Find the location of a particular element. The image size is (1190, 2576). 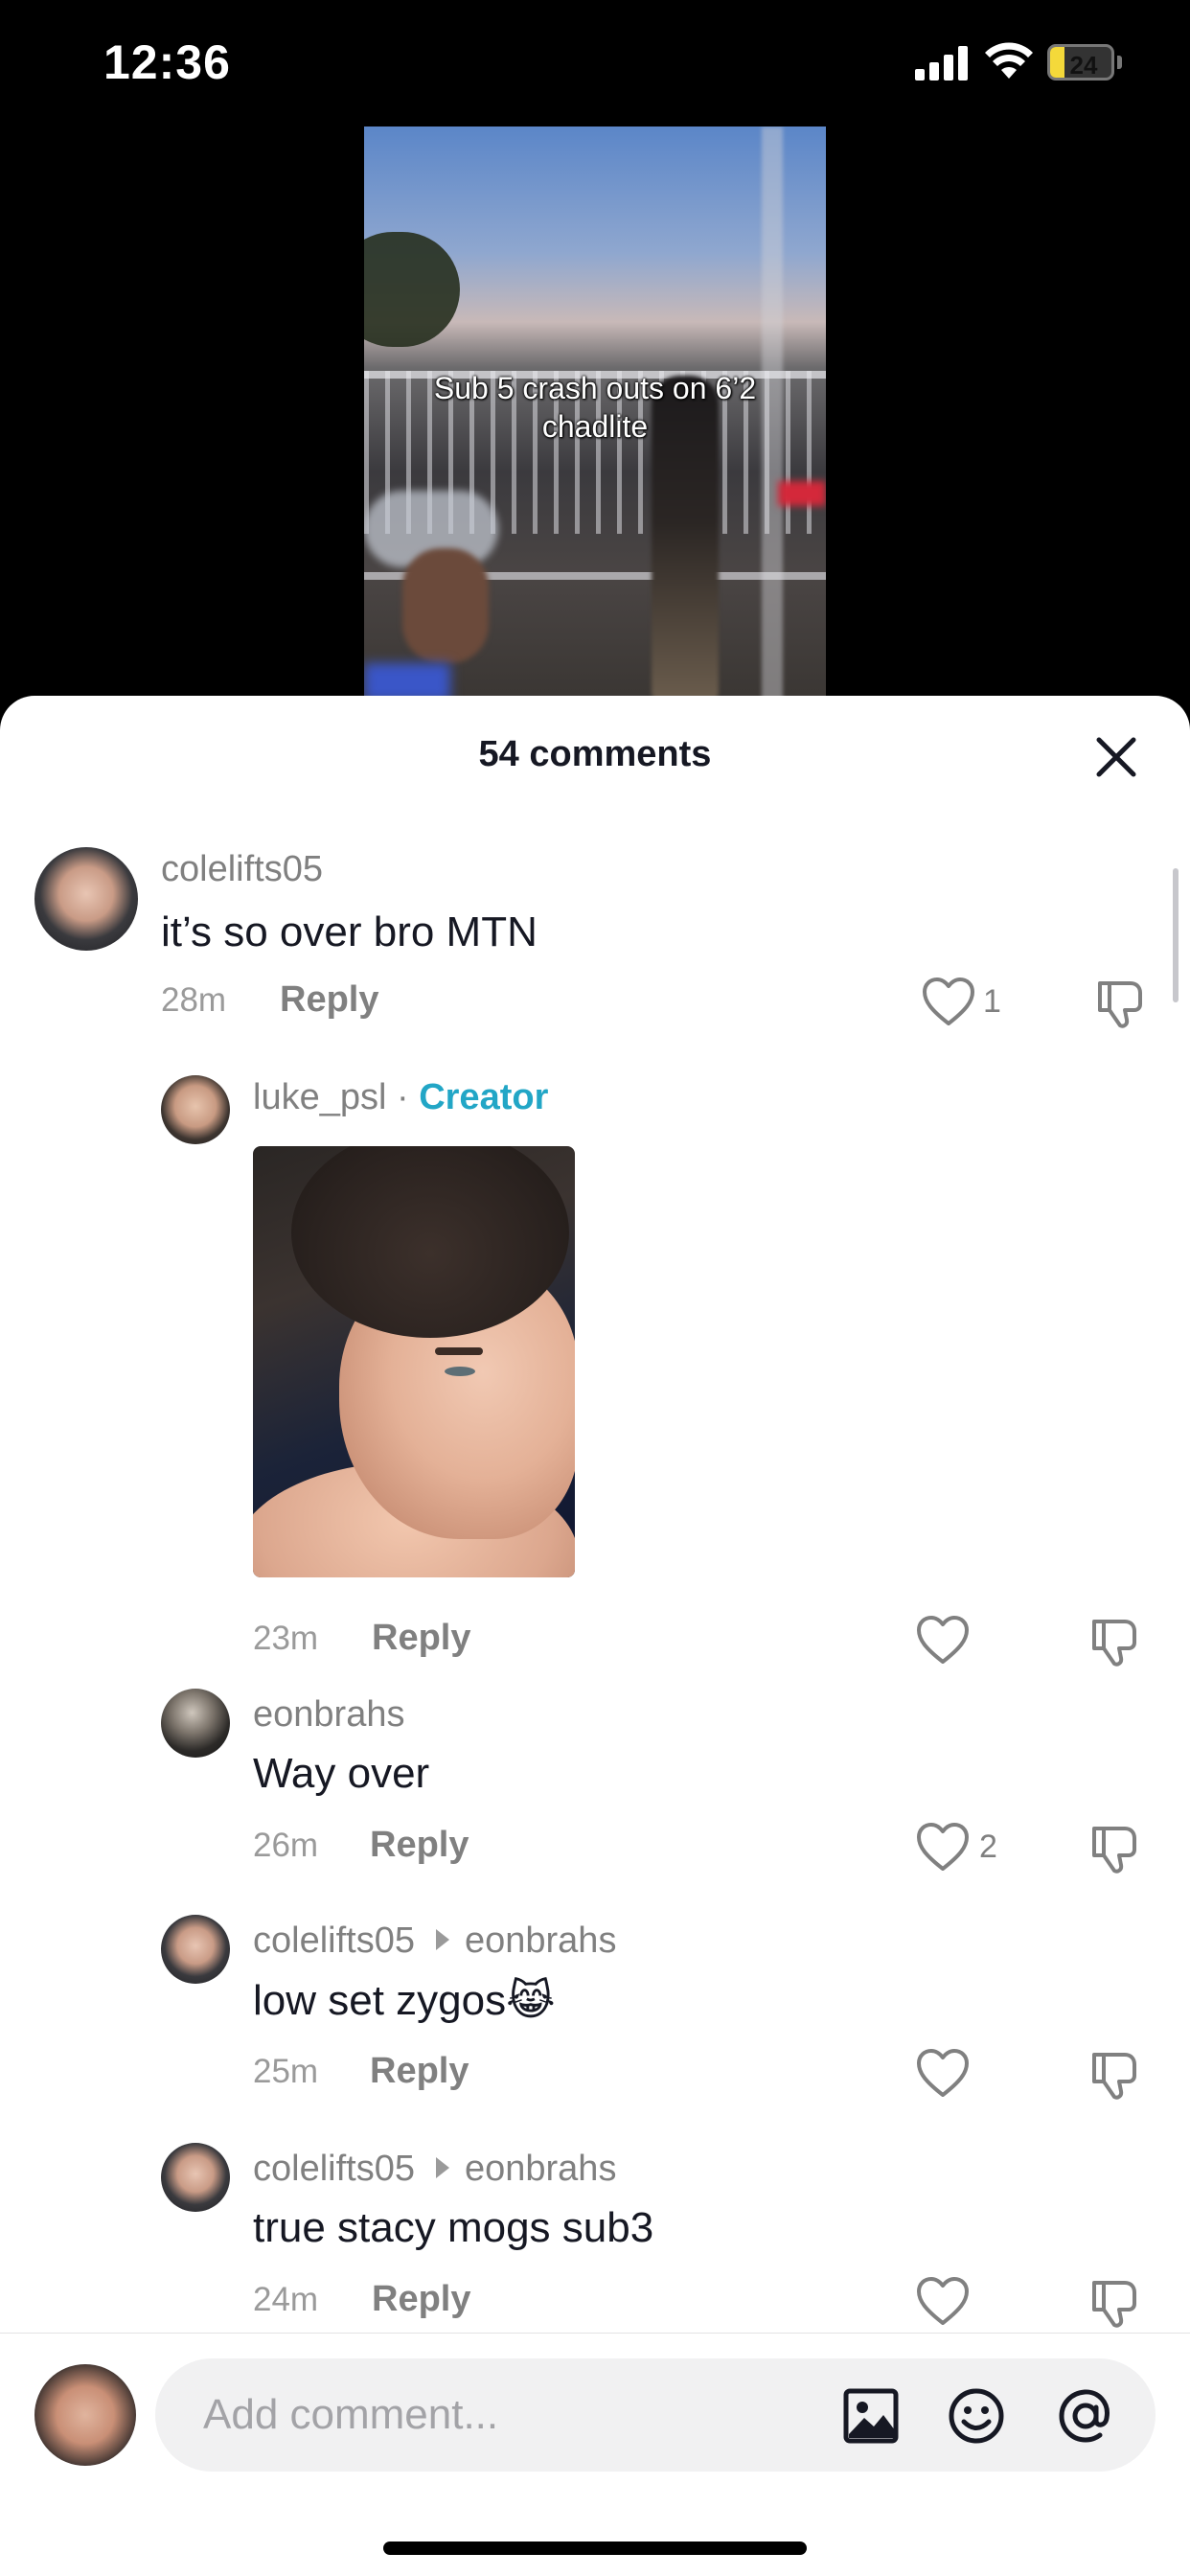

video-preview: Sub 5 crash outs on 6’2 chadlite is located at coordinates (595, 414).